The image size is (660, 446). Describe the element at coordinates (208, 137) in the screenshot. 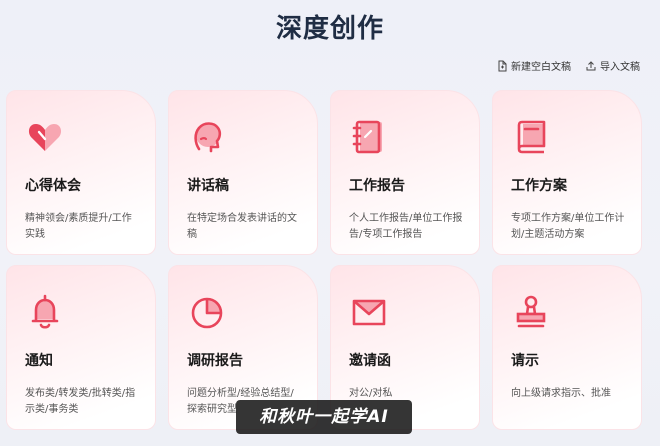

I see `speaking-head-icon` at that location.